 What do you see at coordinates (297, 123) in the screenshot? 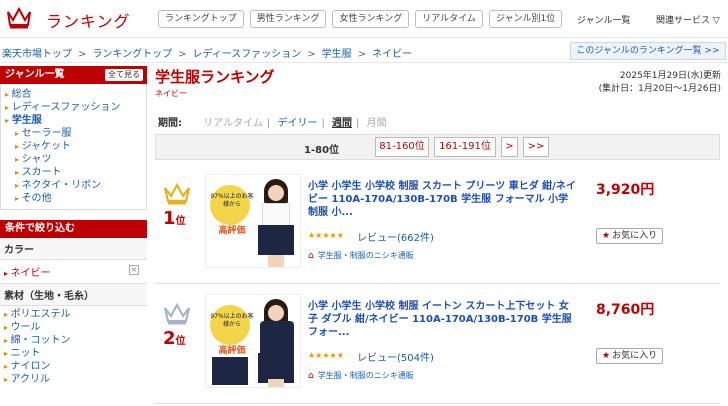
I see `period-daily: デイリー` at bounding box center [297, 123].